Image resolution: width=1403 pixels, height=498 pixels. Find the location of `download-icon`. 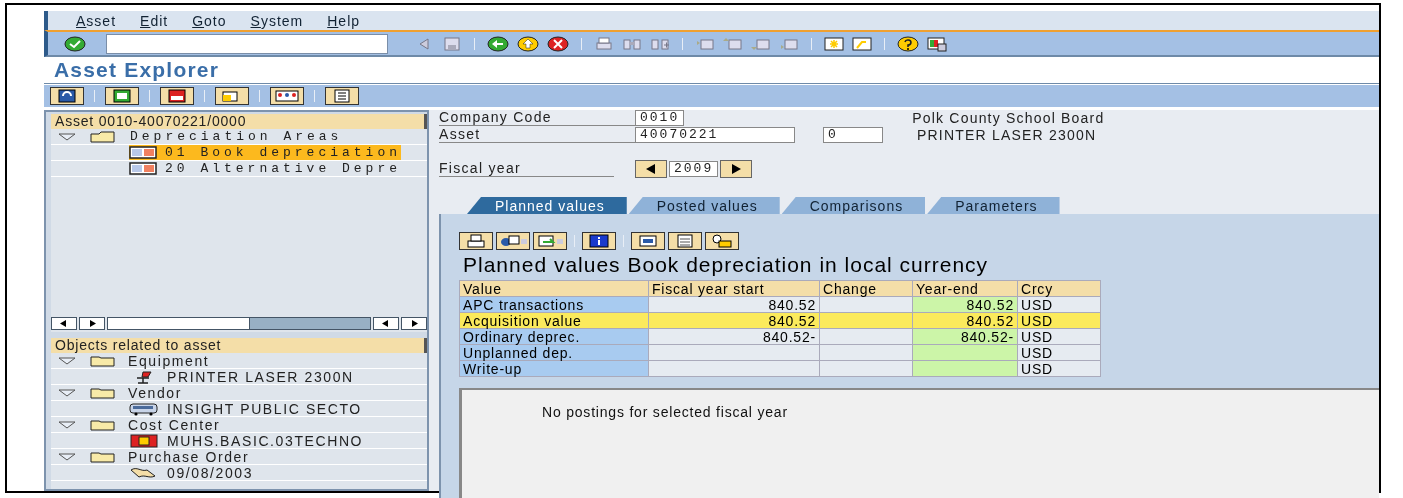

download-icon is located at coordinates (550, 241).